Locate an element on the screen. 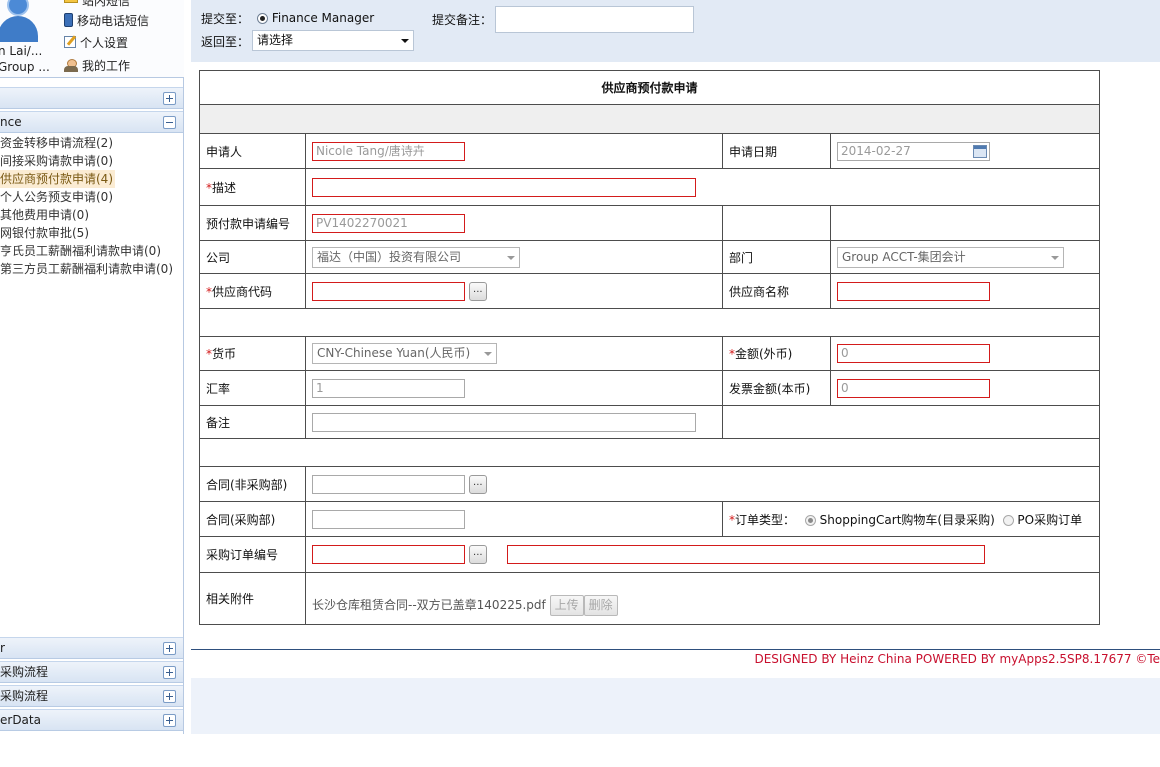 The image size is (1160, 767). delete-button: 删除 is located at coordinates (600, 605).